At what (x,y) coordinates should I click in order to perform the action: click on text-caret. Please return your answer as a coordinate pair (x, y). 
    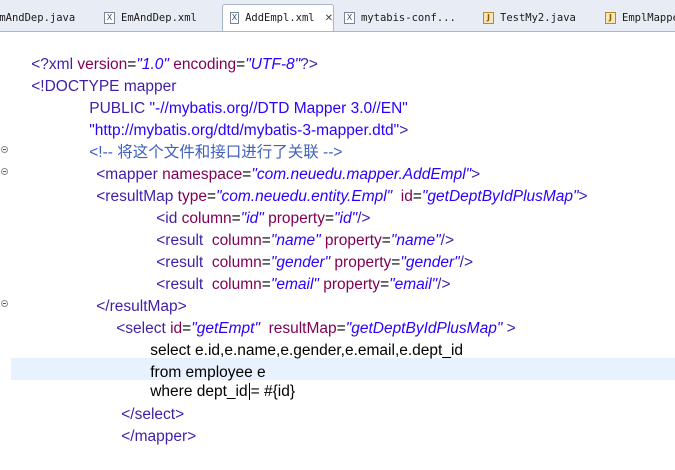
    Looking at the image, I should click on (249, 392).